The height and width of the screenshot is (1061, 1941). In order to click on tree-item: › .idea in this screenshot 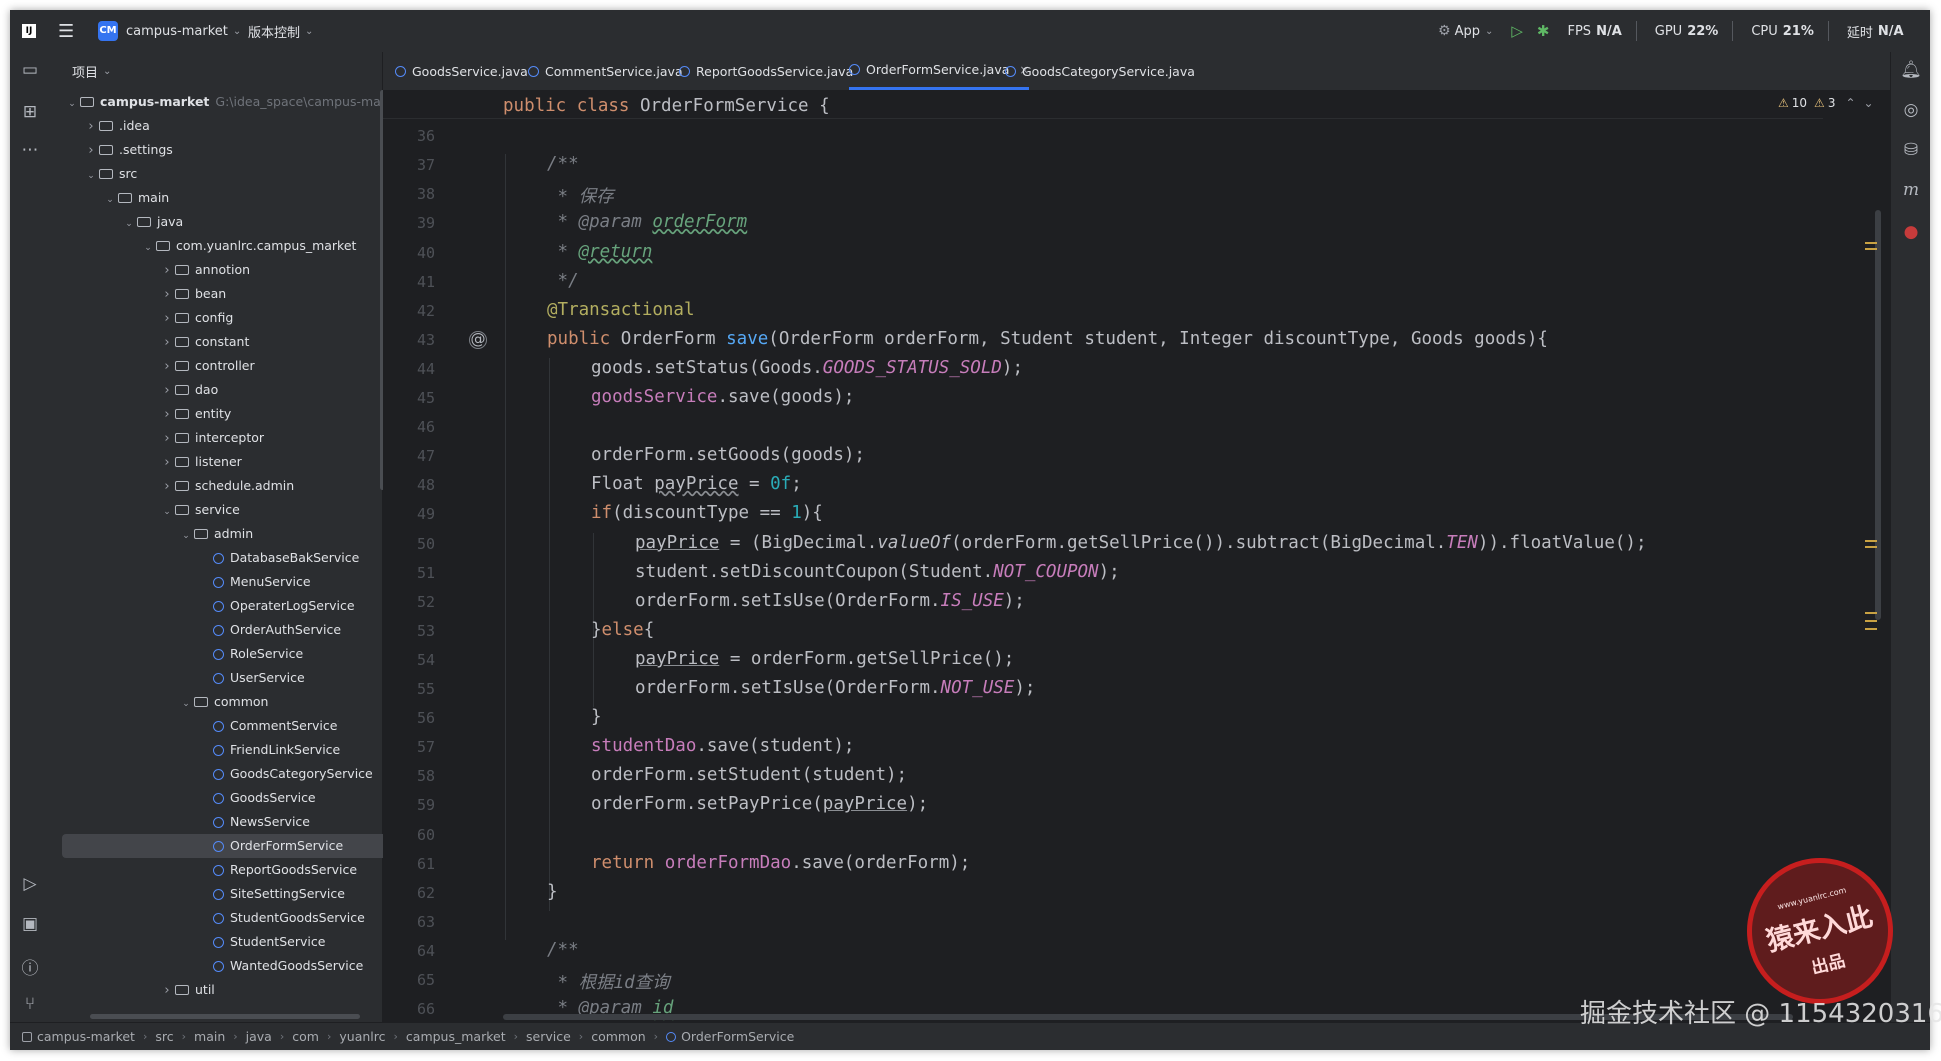, I will do `click(216, 126)`.